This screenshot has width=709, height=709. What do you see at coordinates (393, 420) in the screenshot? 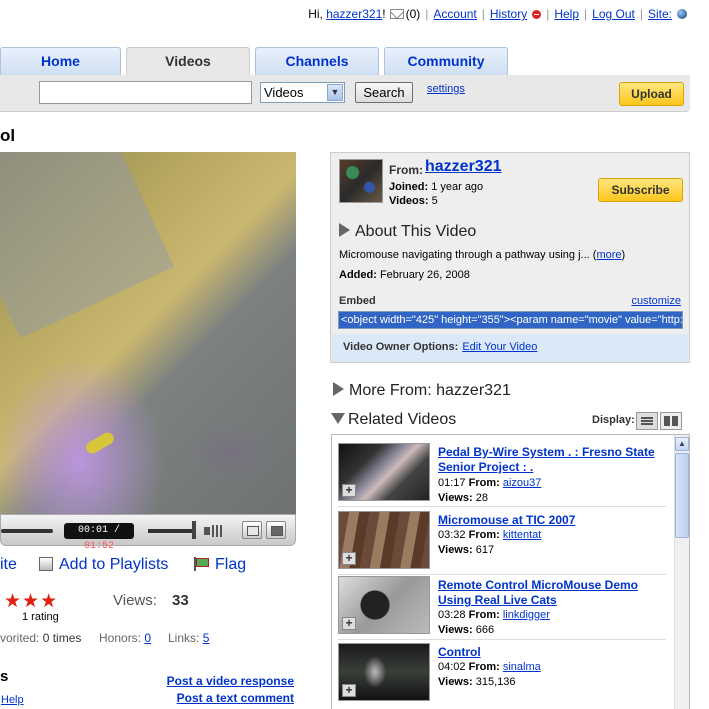
I see `related-toggle: Related Videos` at bounding box center [393, 420].